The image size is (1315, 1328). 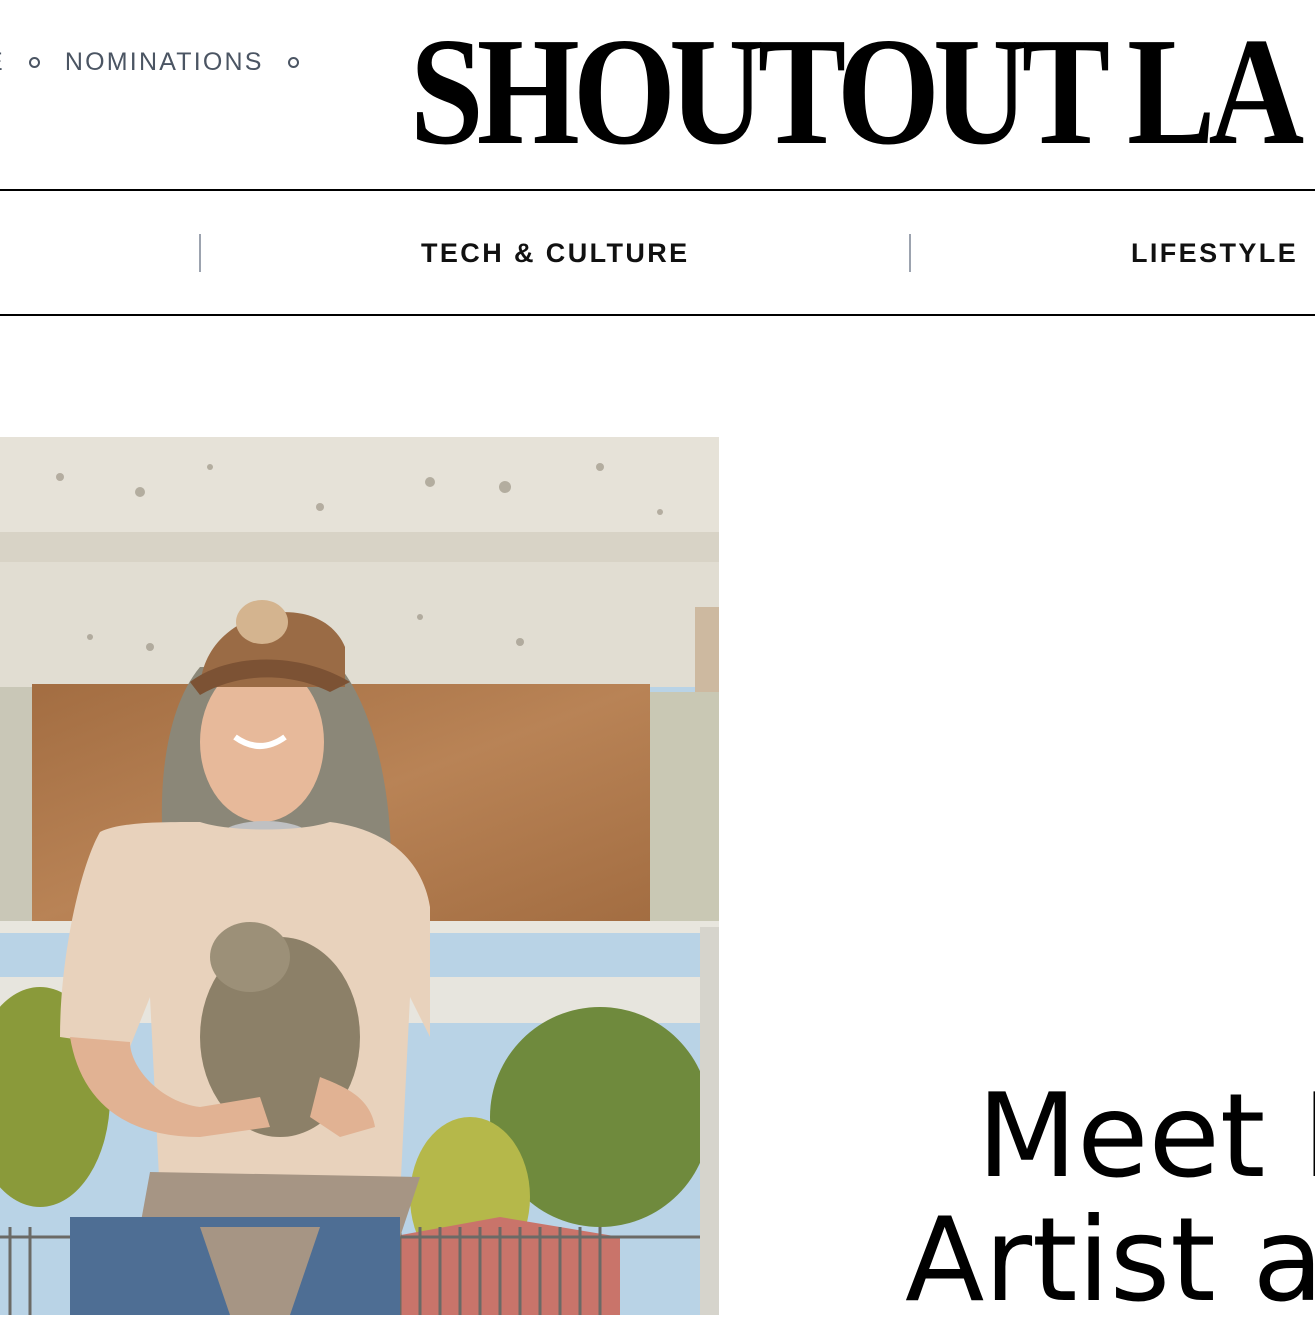 I want to click on top-nav: E NOMINATIONS, so click(x=162, y=62).